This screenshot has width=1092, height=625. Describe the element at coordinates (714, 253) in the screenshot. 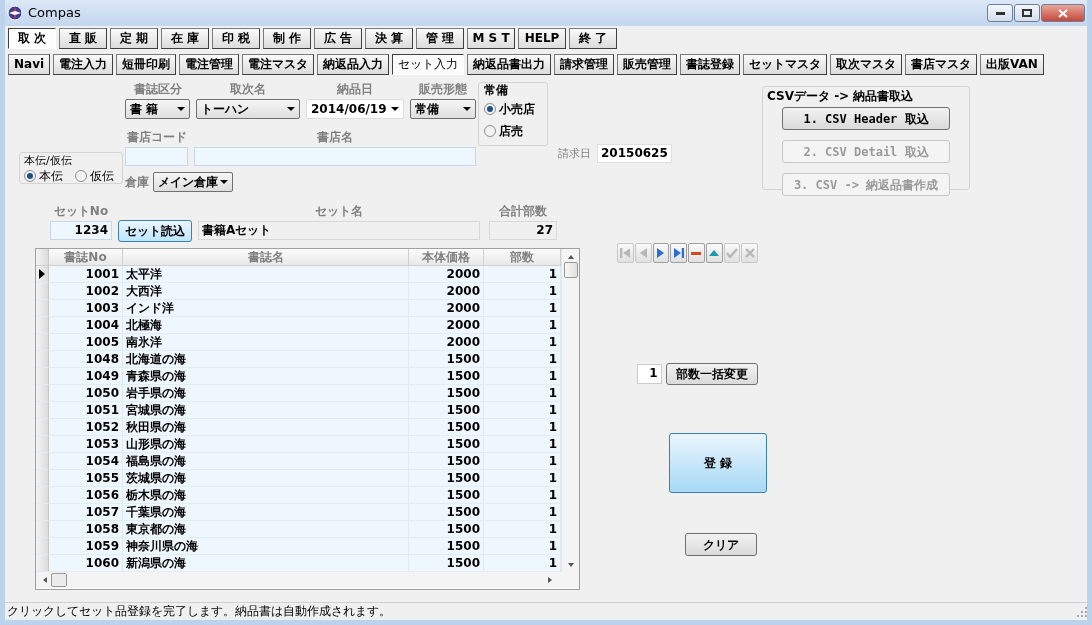

I see `edit-record-button` at that location.